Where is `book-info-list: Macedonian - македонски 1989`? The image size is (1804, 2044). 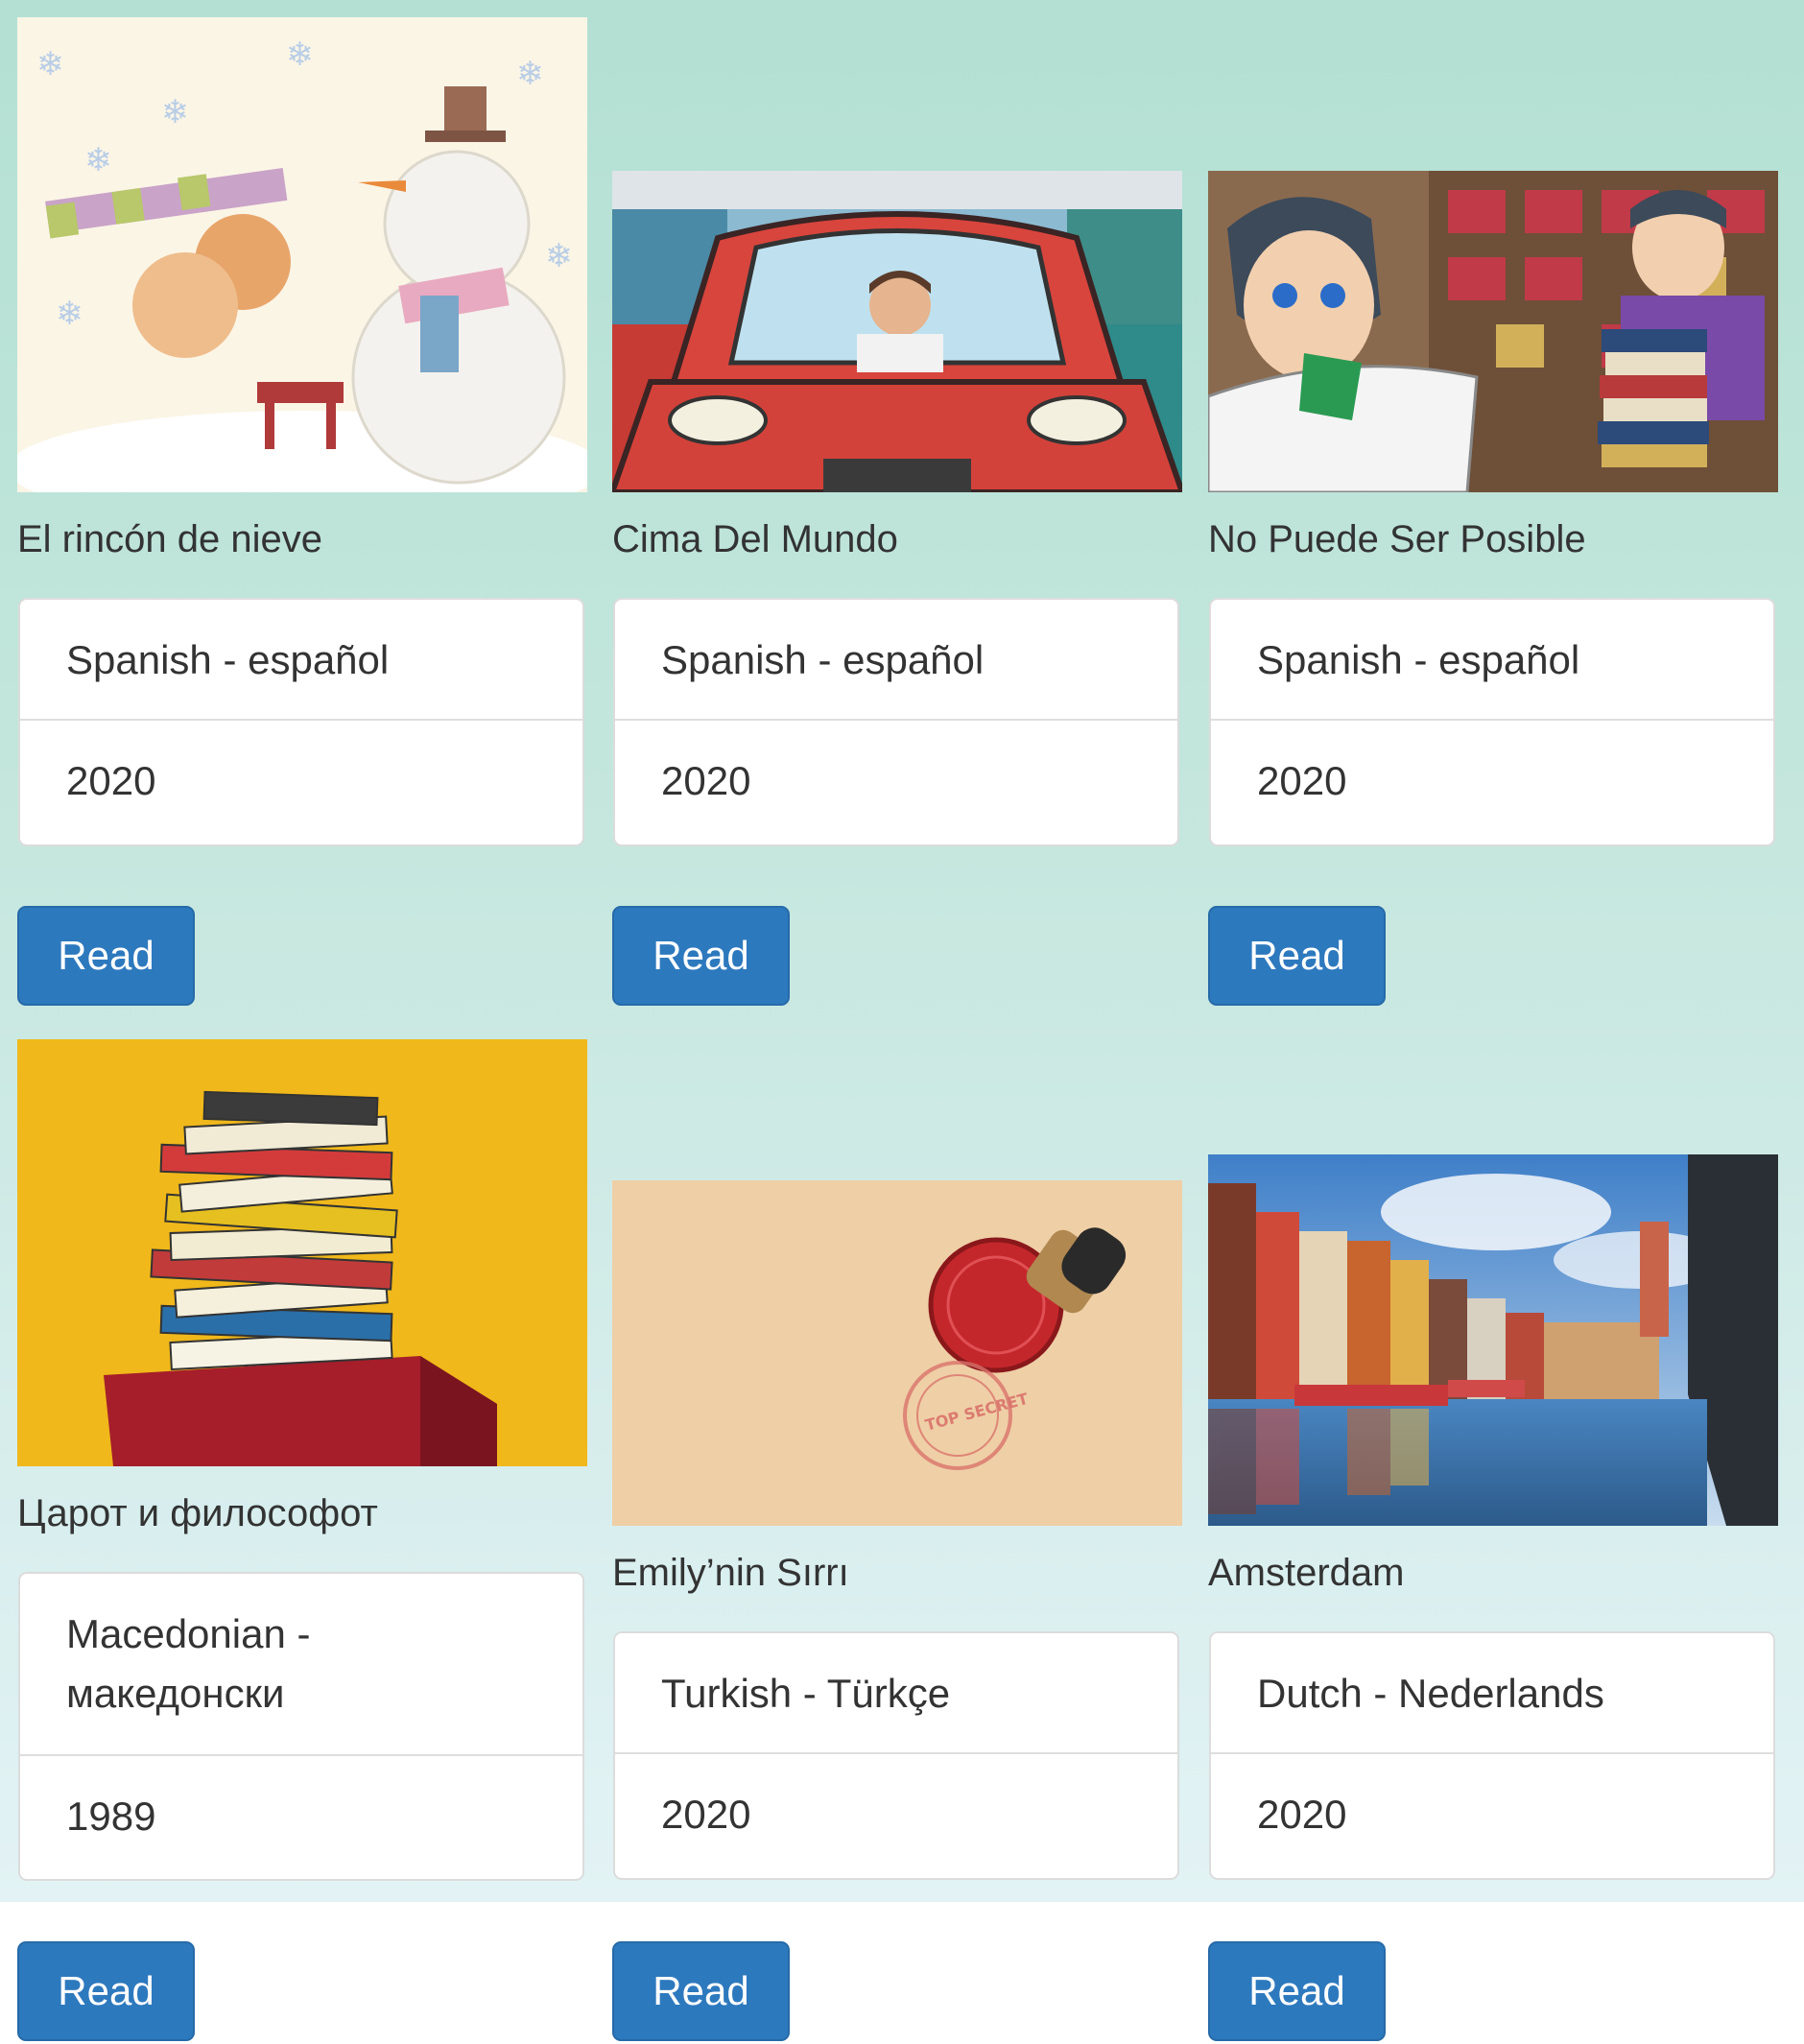
book-info-list: Macedonian - македонски 1989 is located at coordinates (301, 1726).